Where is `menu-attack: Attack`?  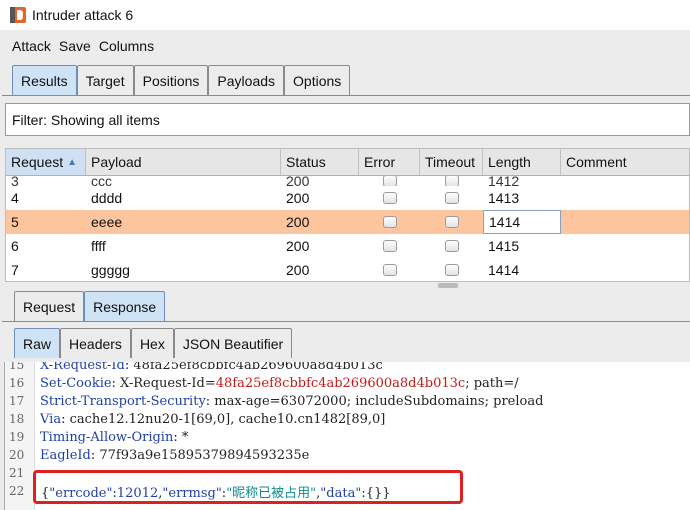 menu-attack: Attack is located at coordinates (31, 46).